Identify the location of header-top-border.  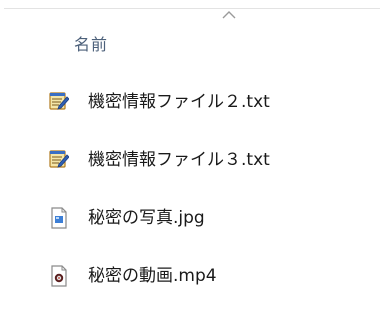
(192, 8).